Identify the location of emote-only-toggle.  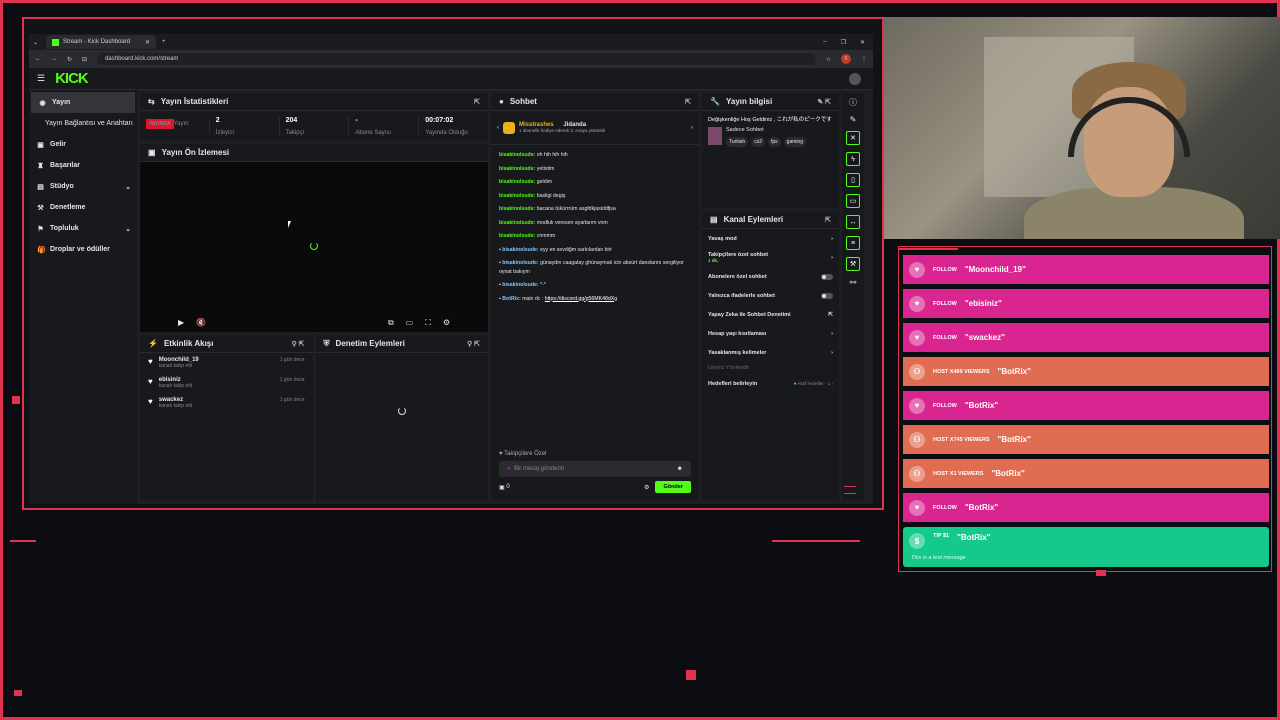
(827, 295).